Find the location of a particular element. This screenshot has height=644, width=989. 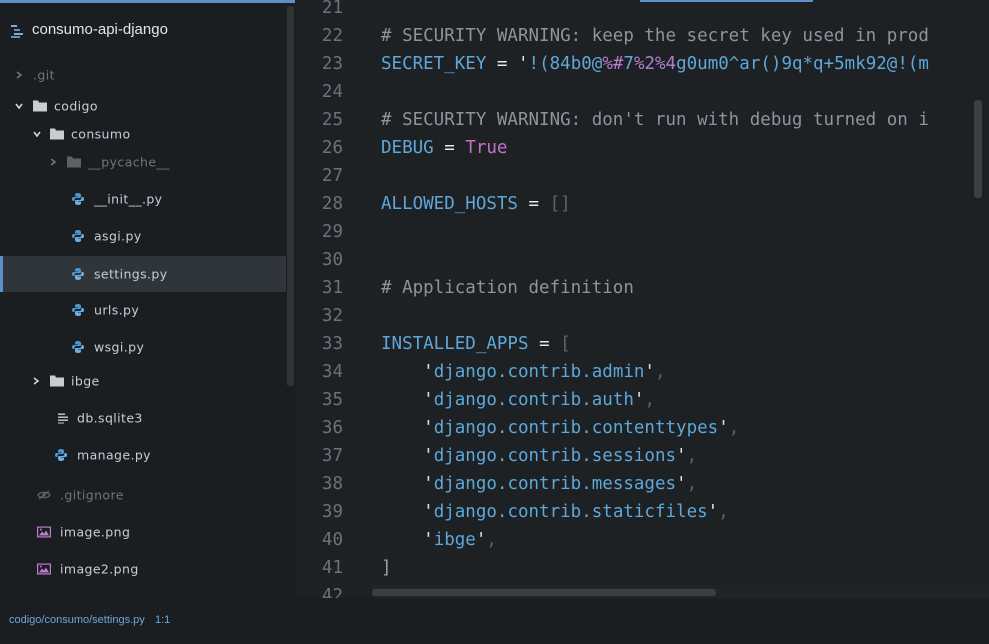

status-file-path: codigo/consumo/settings.py is located at coordinates (77, 620).